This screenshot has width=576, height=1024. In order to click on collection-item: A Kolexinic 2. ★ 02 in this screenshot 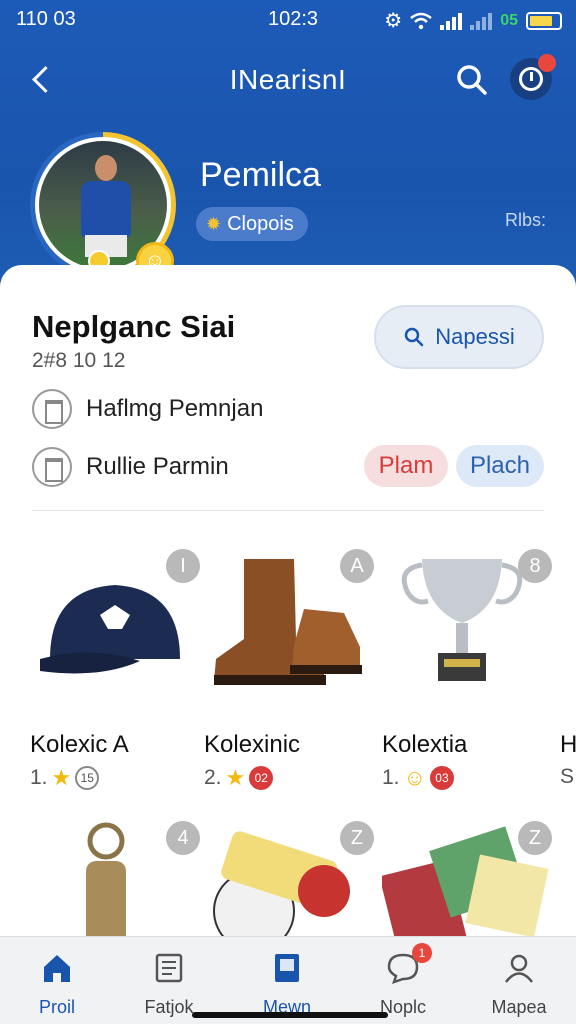, I will do `click(289, 669)`.